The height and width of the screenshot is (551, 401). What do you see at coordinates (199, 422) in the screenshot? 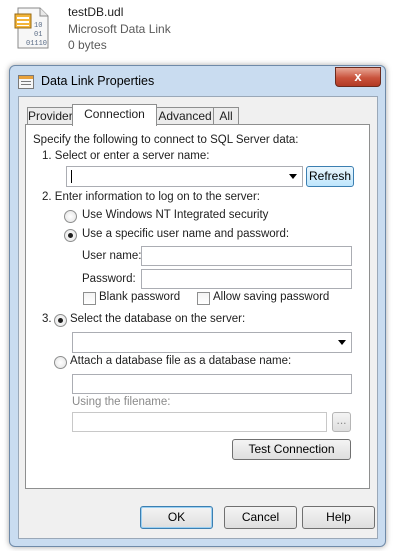
I see `filename-input` at bounding box center [199, 422].